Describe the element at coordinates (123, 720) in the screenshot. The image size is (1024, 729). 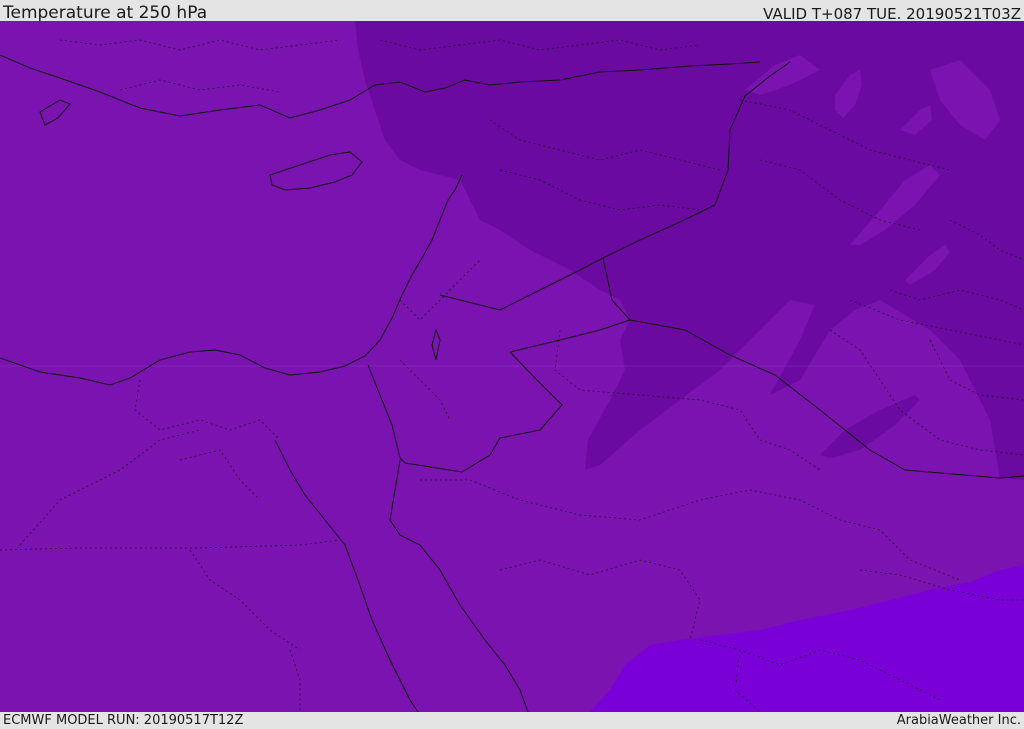
I see `model-run-label: ECMWF MODEL RUN: 20190517T12Z` at that location.